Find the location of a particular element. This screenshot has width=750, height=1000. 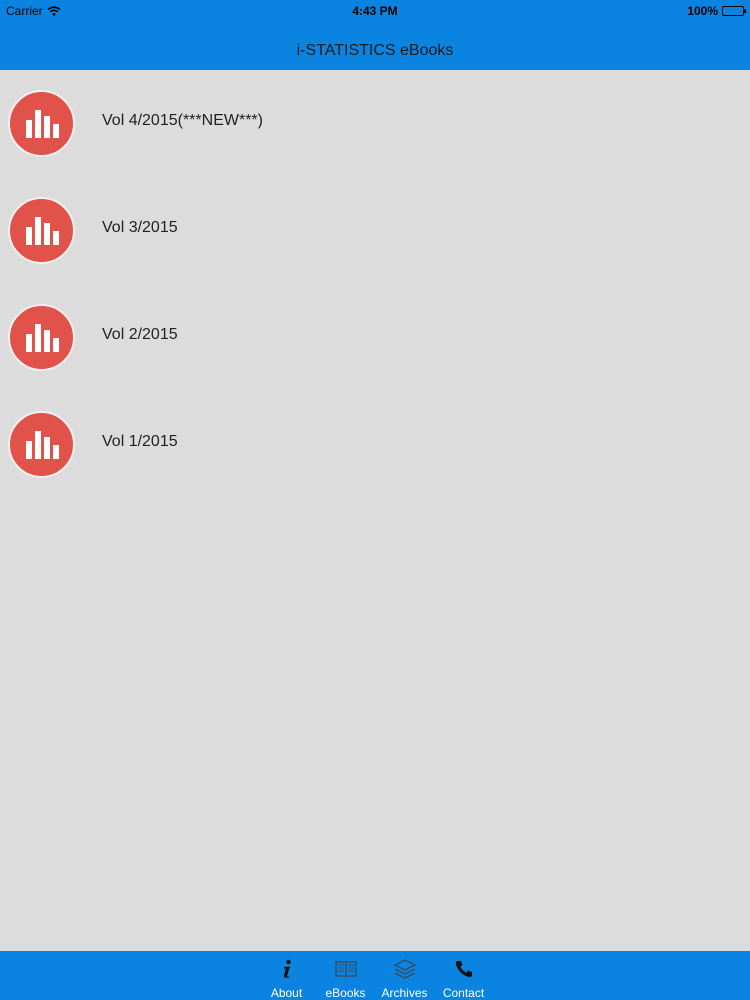

tab-archives: Archives is located at coordinates (404, 975).